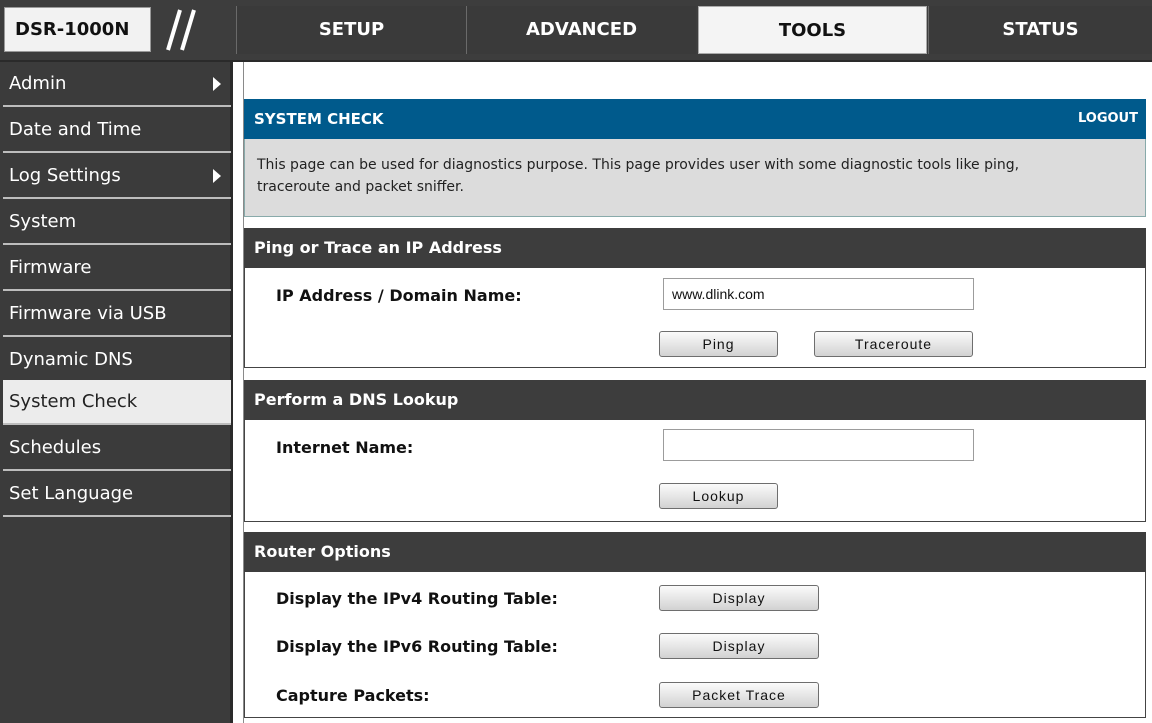 The image size is (1152, 723). I want to click on sidebar-item-label: Firmware via USB, so click(88, 313).